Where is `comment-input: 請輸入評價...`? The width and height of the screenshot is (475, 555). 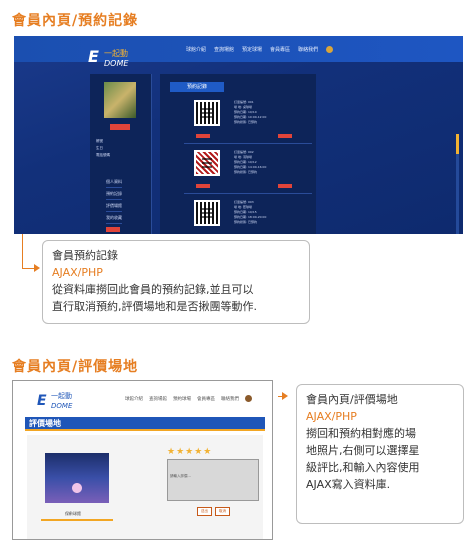 comment-input: 請輸入評價... is located at coordinates (213, 480).